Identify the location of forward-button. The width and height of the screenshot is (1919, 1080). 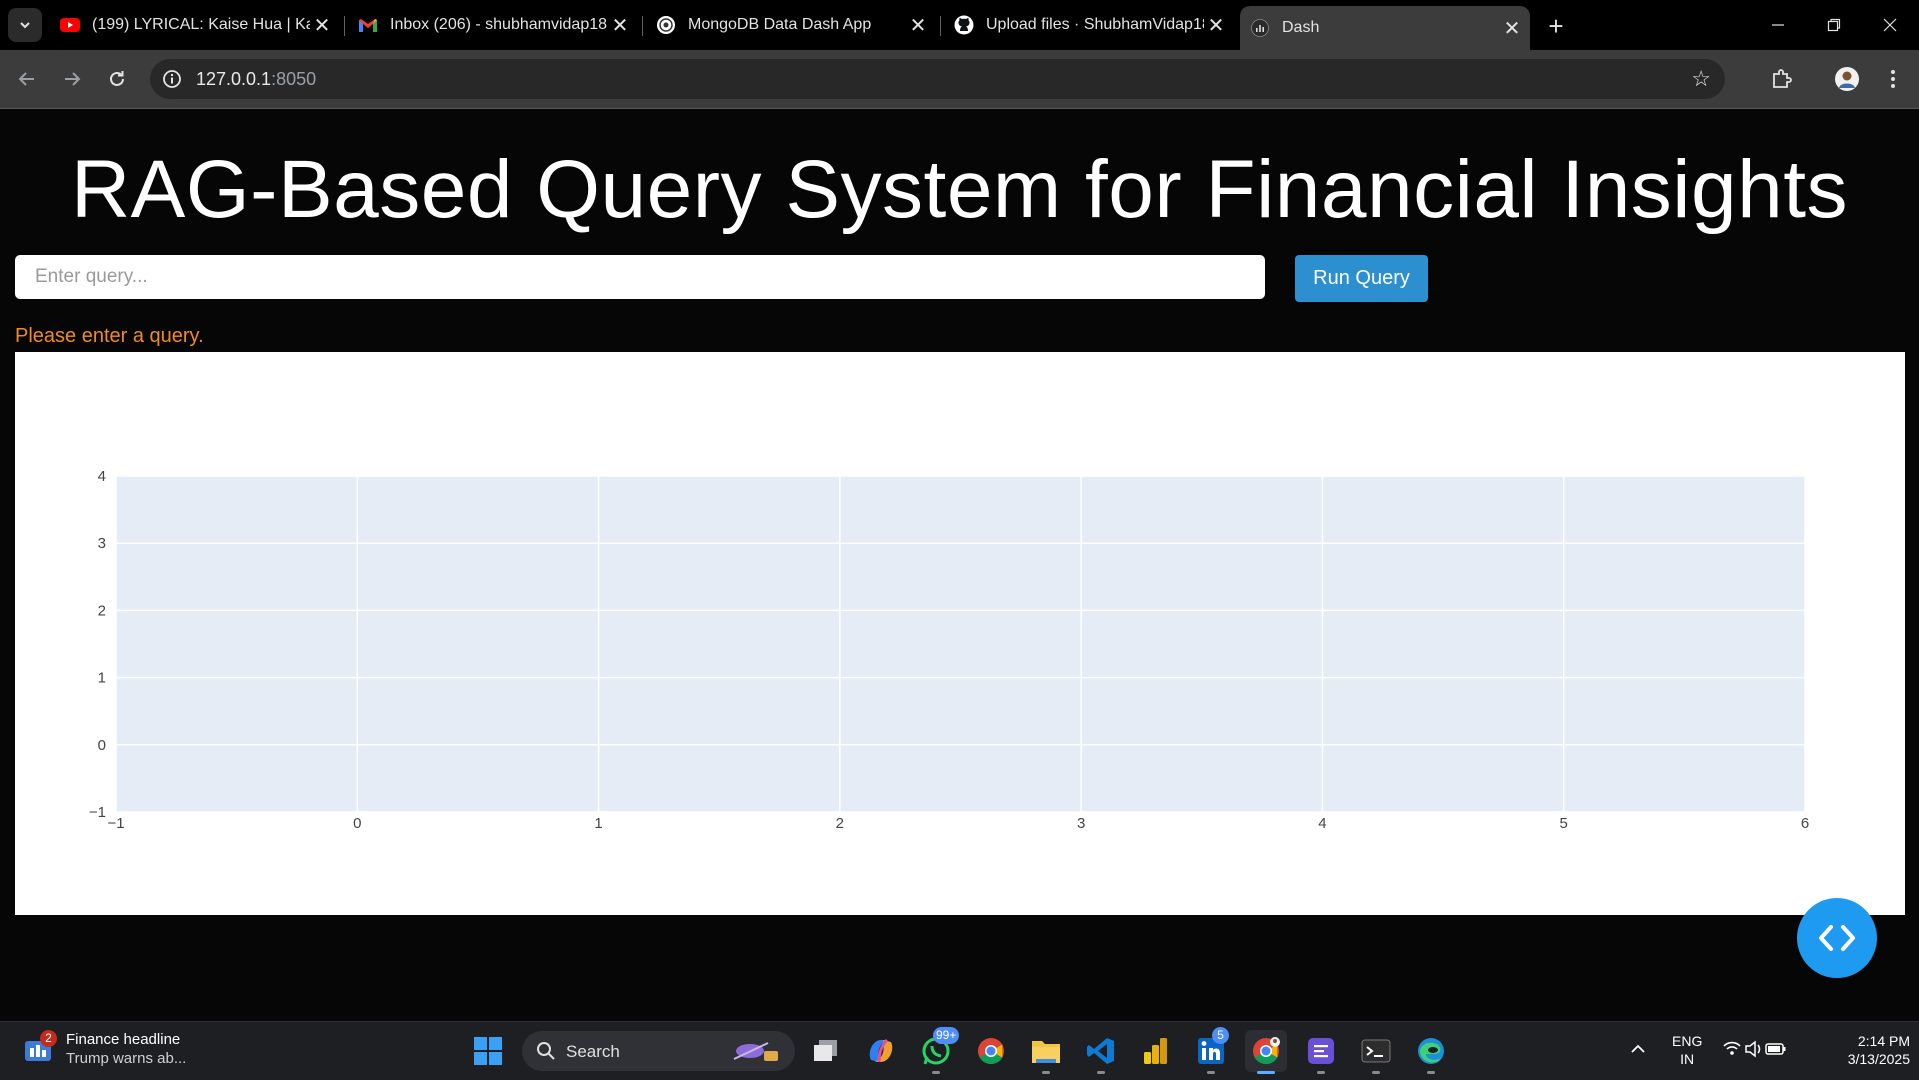
(72, 79).